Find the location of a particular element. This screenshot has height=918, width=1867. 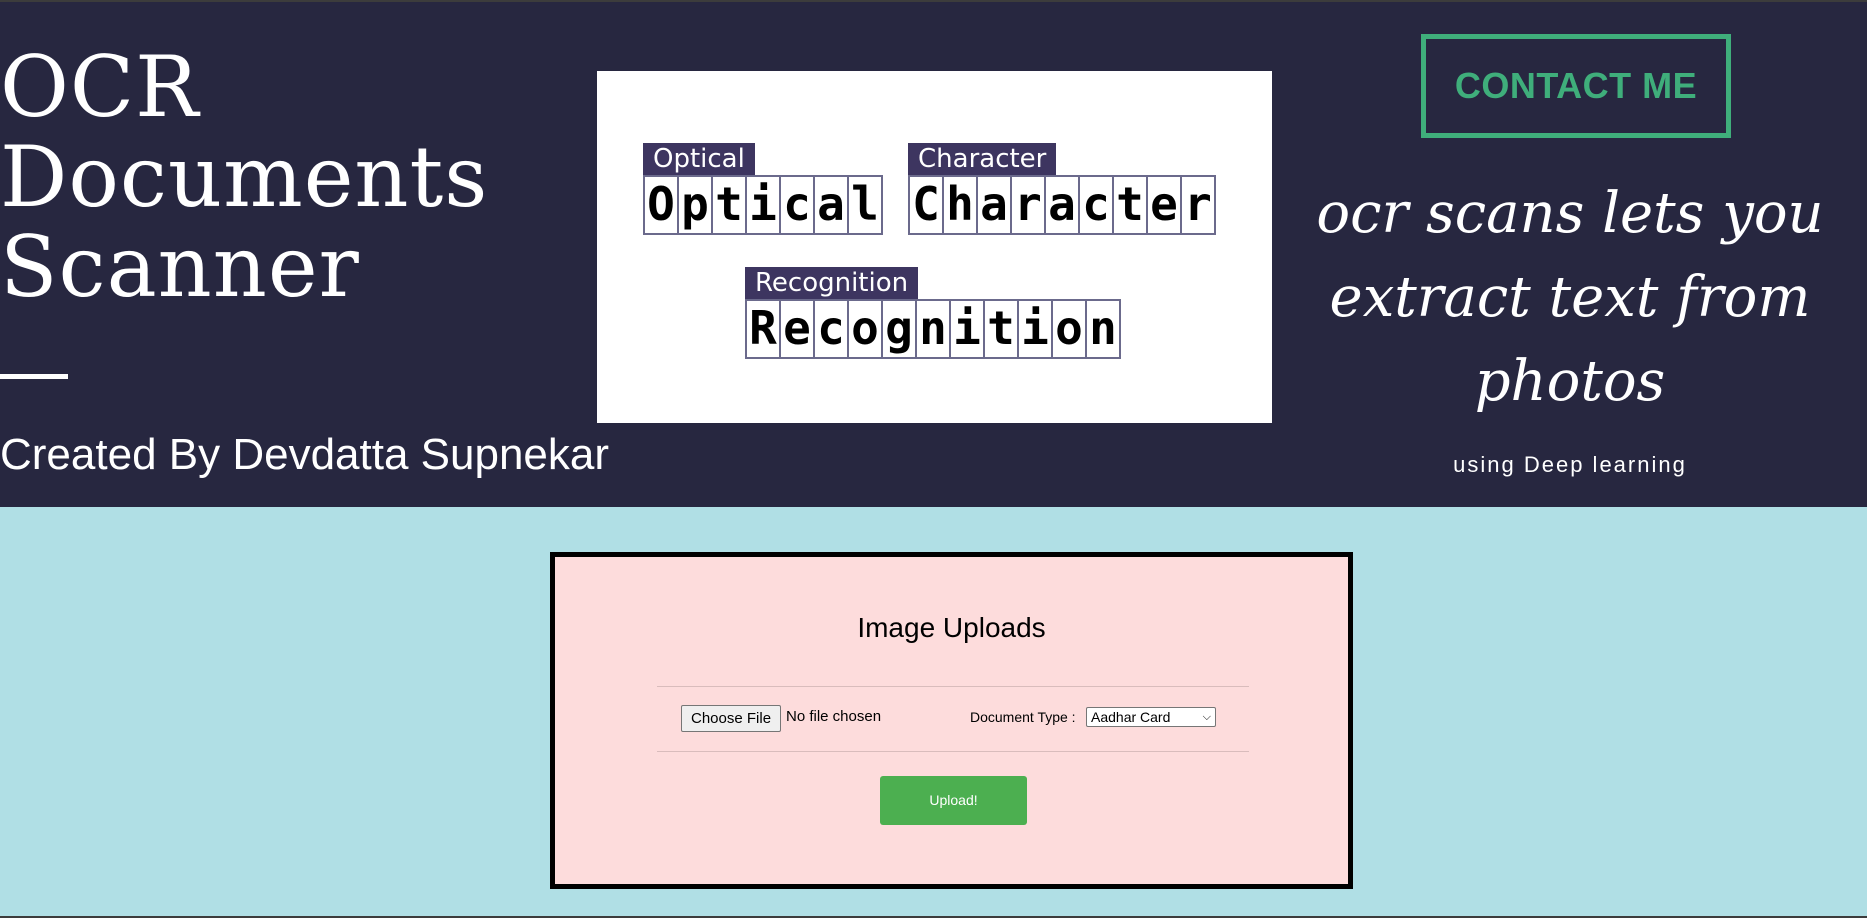

ocr-word-tag: Character is located at coordinates (982, 159).